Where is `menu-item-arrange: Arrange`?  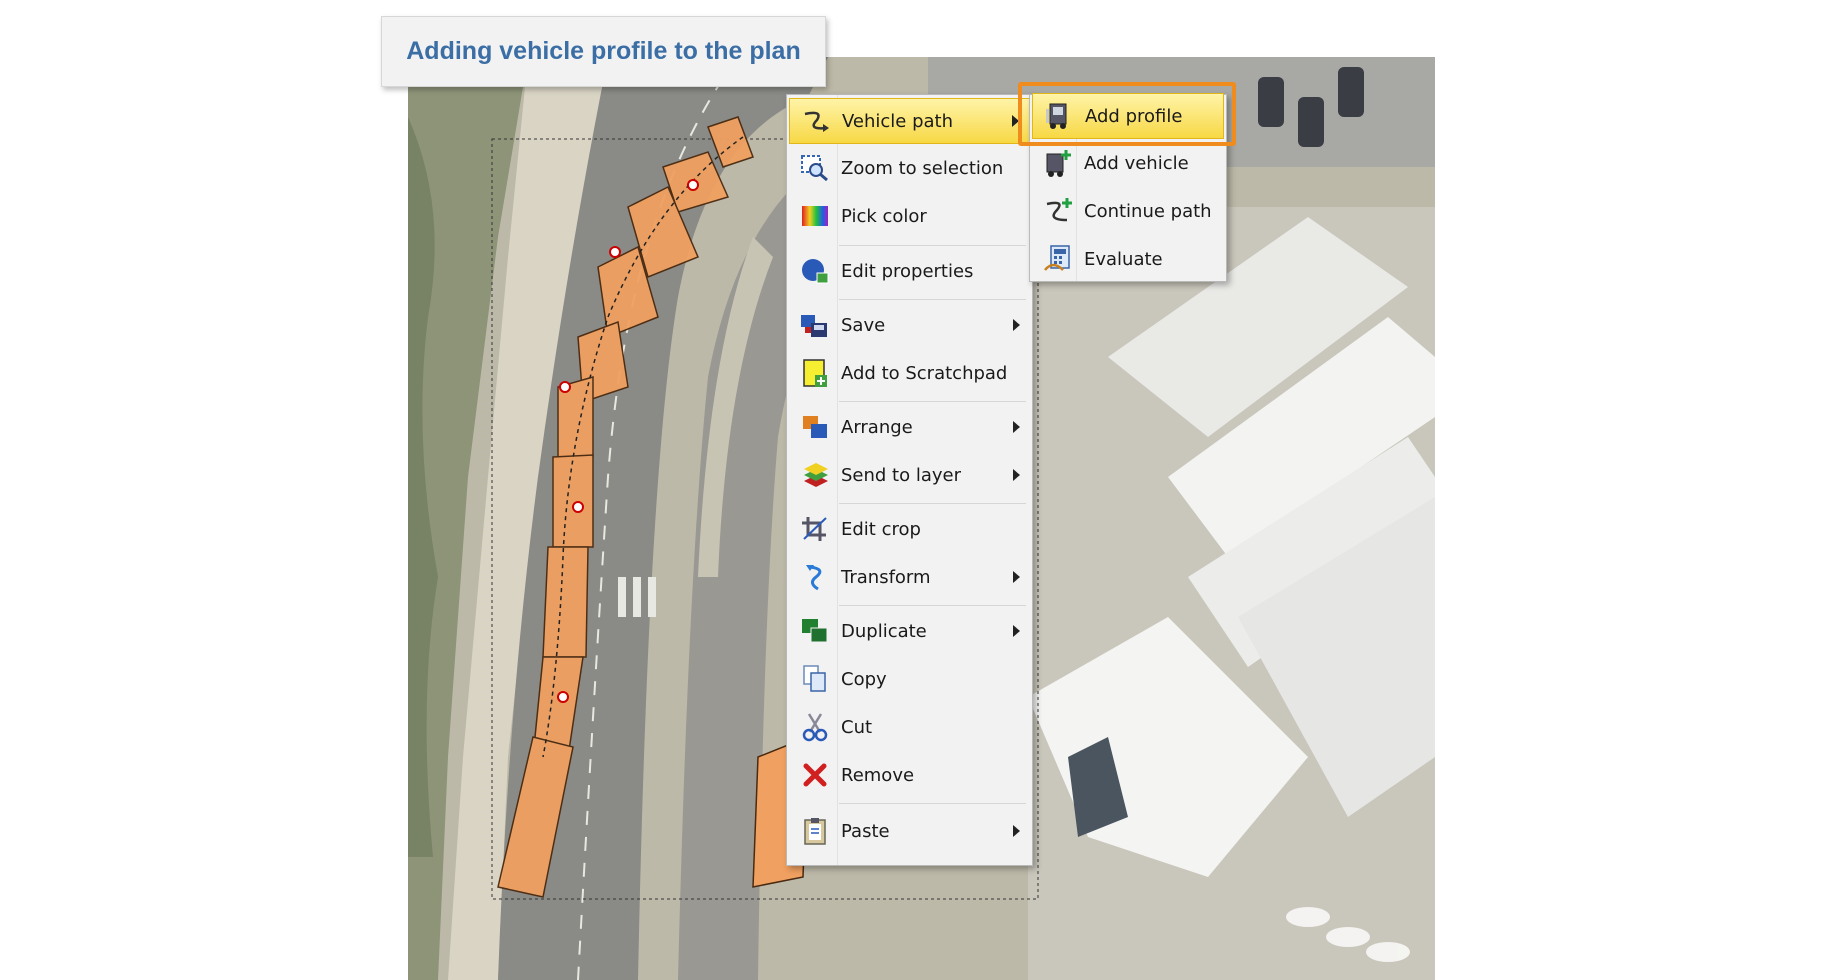
menu-item-arrange: Arrange is located at coordinates (909, 427).